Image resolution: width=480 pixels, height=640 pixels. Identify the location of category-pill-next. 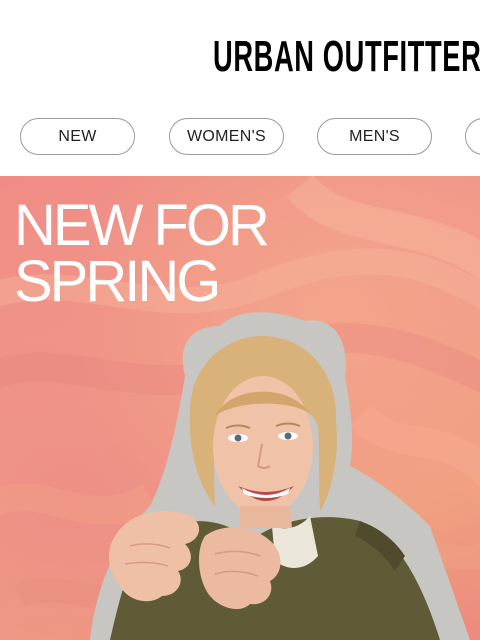
(472, 136).